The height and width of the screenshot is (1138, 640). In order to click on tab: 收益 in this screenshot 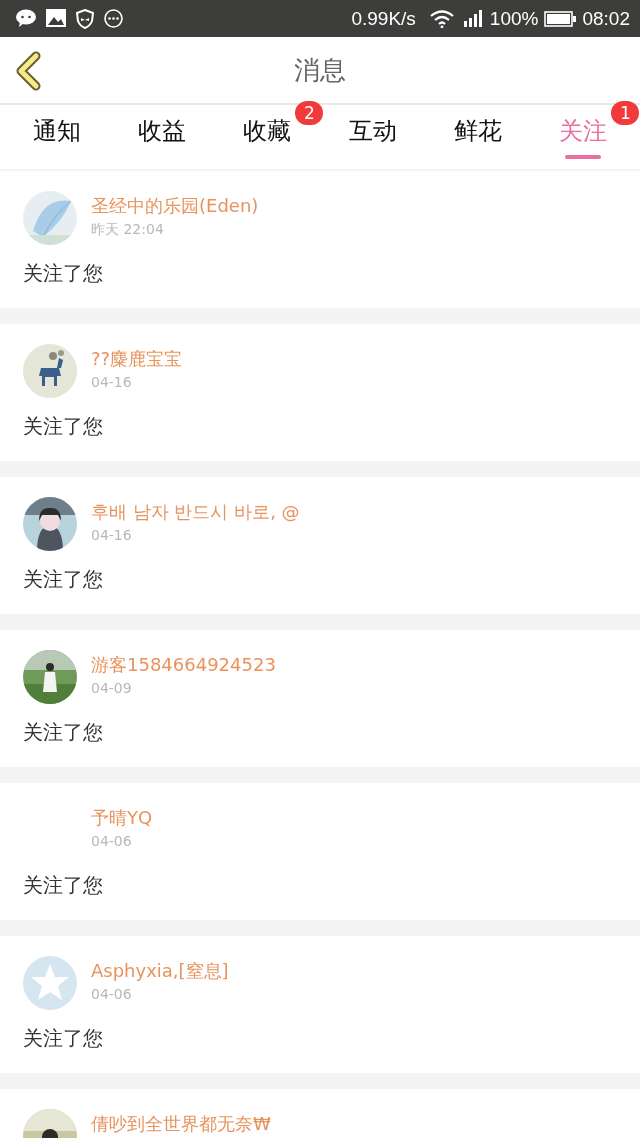, I will do `click(162, 133)`.